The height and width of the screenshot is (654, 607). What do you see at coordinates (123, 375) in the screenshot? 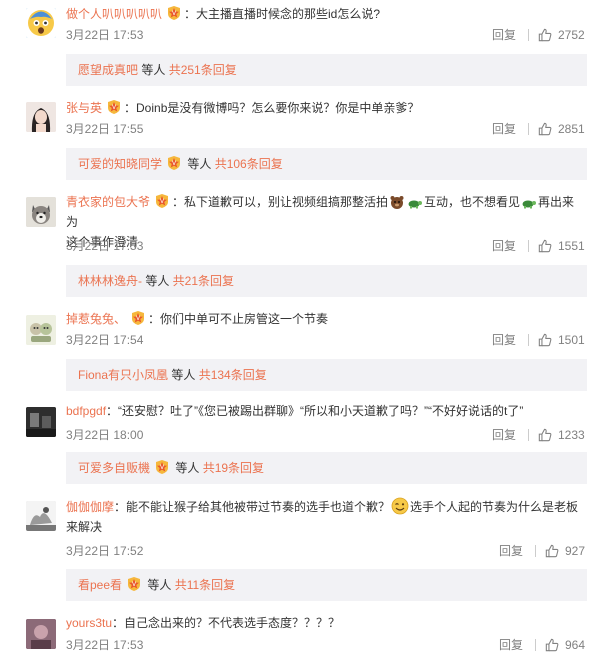
I see `sub-reply-user: Fiona有只小凤凰` at bounding box center [123, 375].